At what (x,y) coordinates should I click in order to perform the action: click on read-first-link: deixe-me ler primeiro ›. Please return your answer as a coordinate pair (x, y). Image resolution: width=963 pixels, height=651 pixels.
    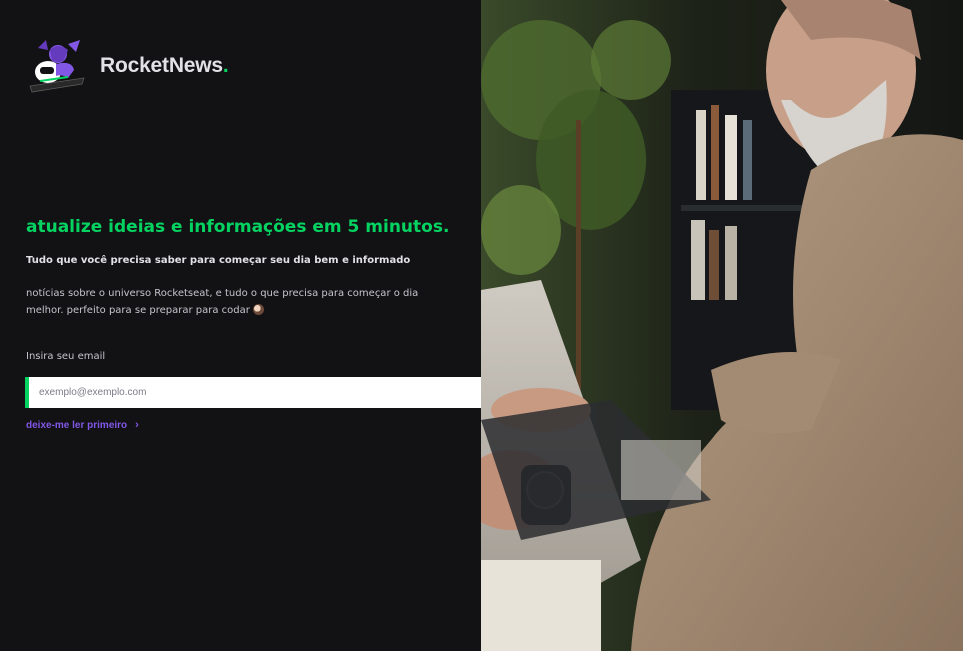
    Looking at the image, I should click on (82, 425).